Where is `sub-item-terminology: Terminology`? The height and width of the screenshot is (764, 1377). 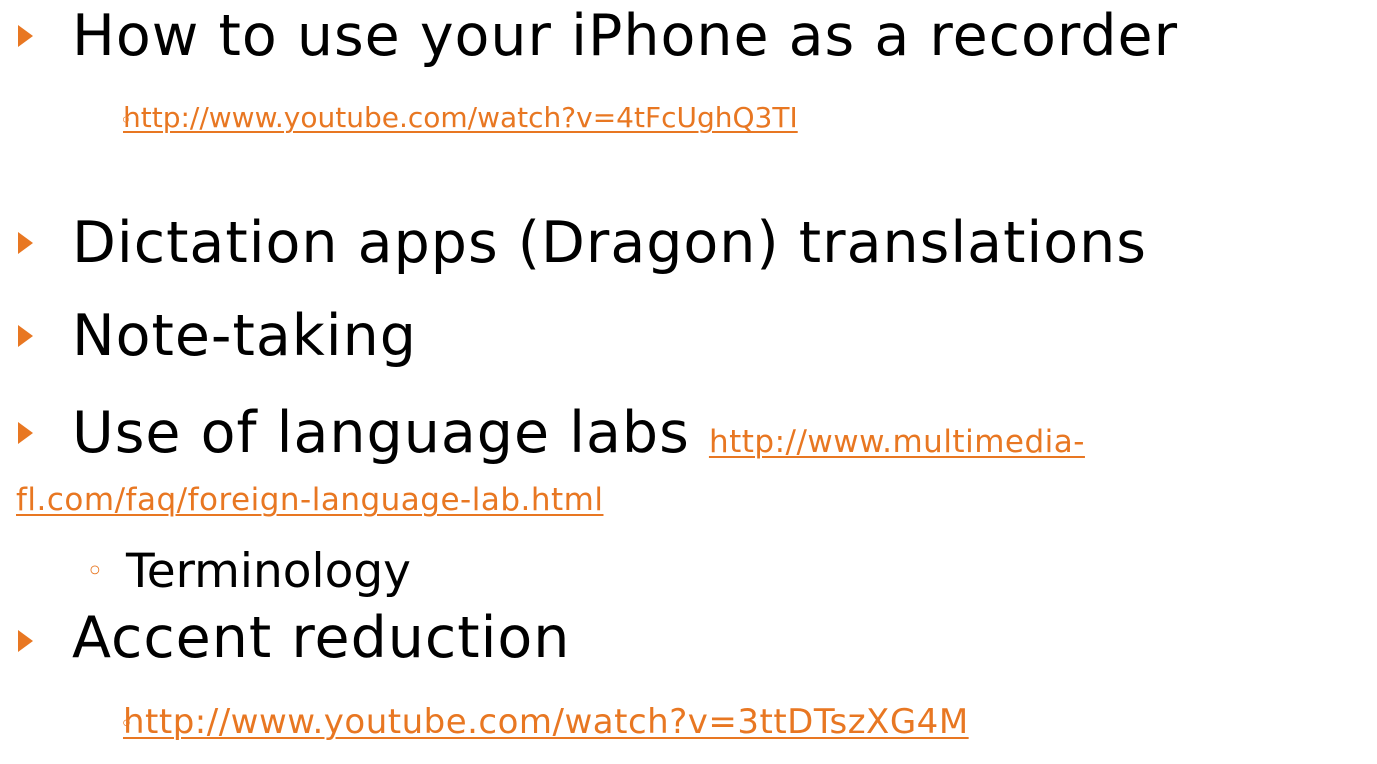 sub-item-terminology: Terminology is located at coordinates (268, 571).